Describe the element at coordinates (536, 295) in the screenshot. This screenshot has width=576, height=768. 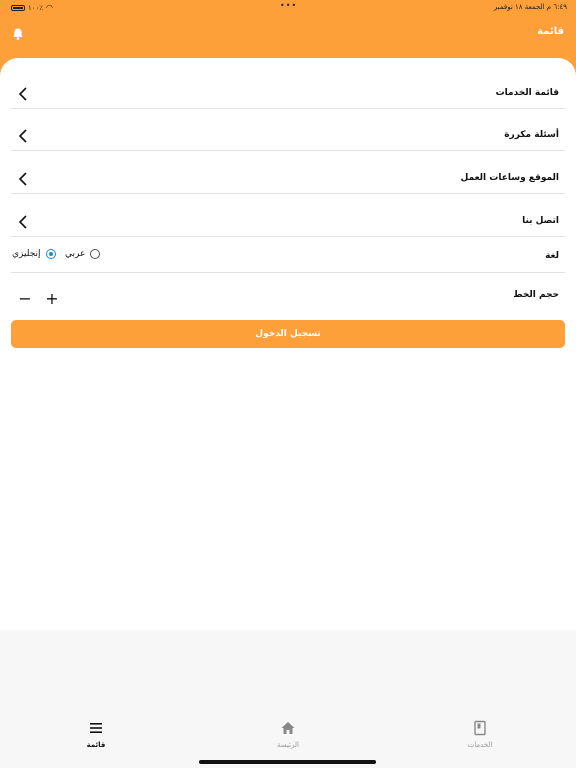
I see `font-size-label: حجم الخط` at that location.